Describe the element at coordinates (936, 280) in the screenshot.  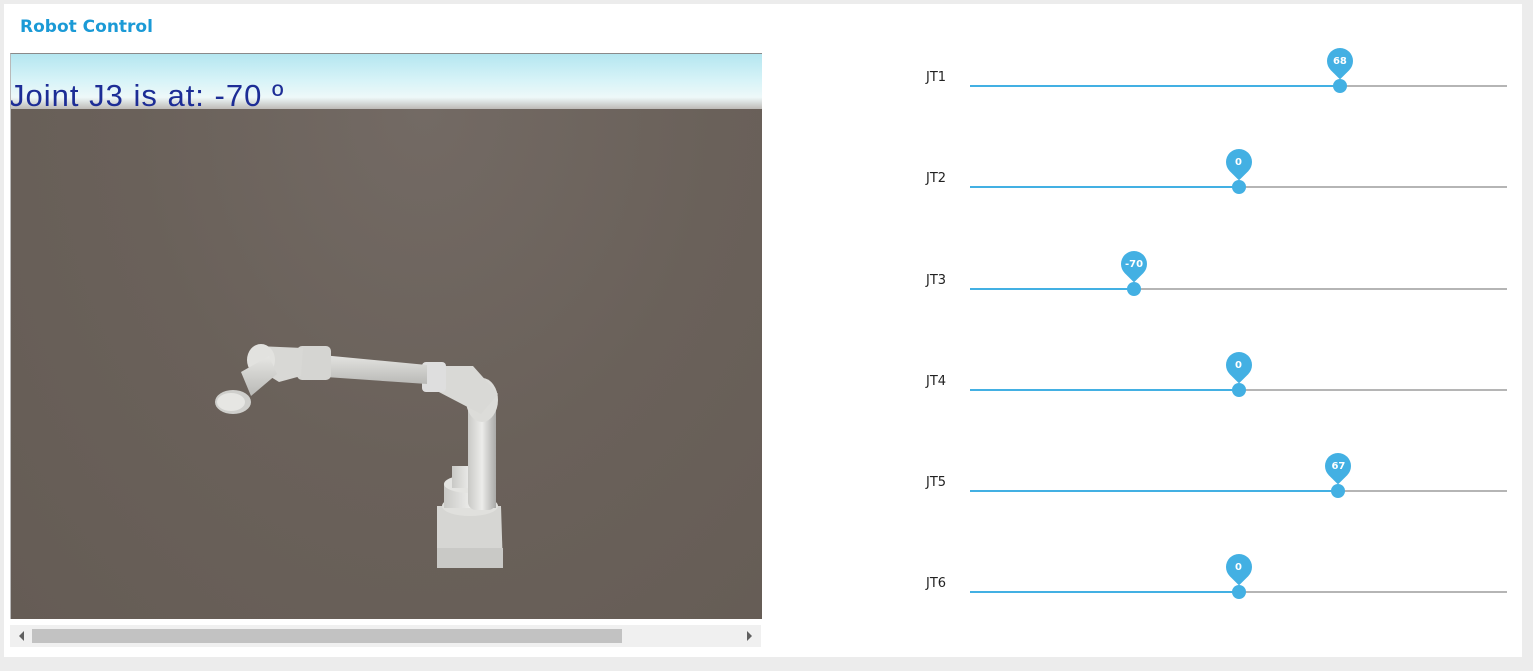
I see `joint-label-jt3: JT3` at that location.